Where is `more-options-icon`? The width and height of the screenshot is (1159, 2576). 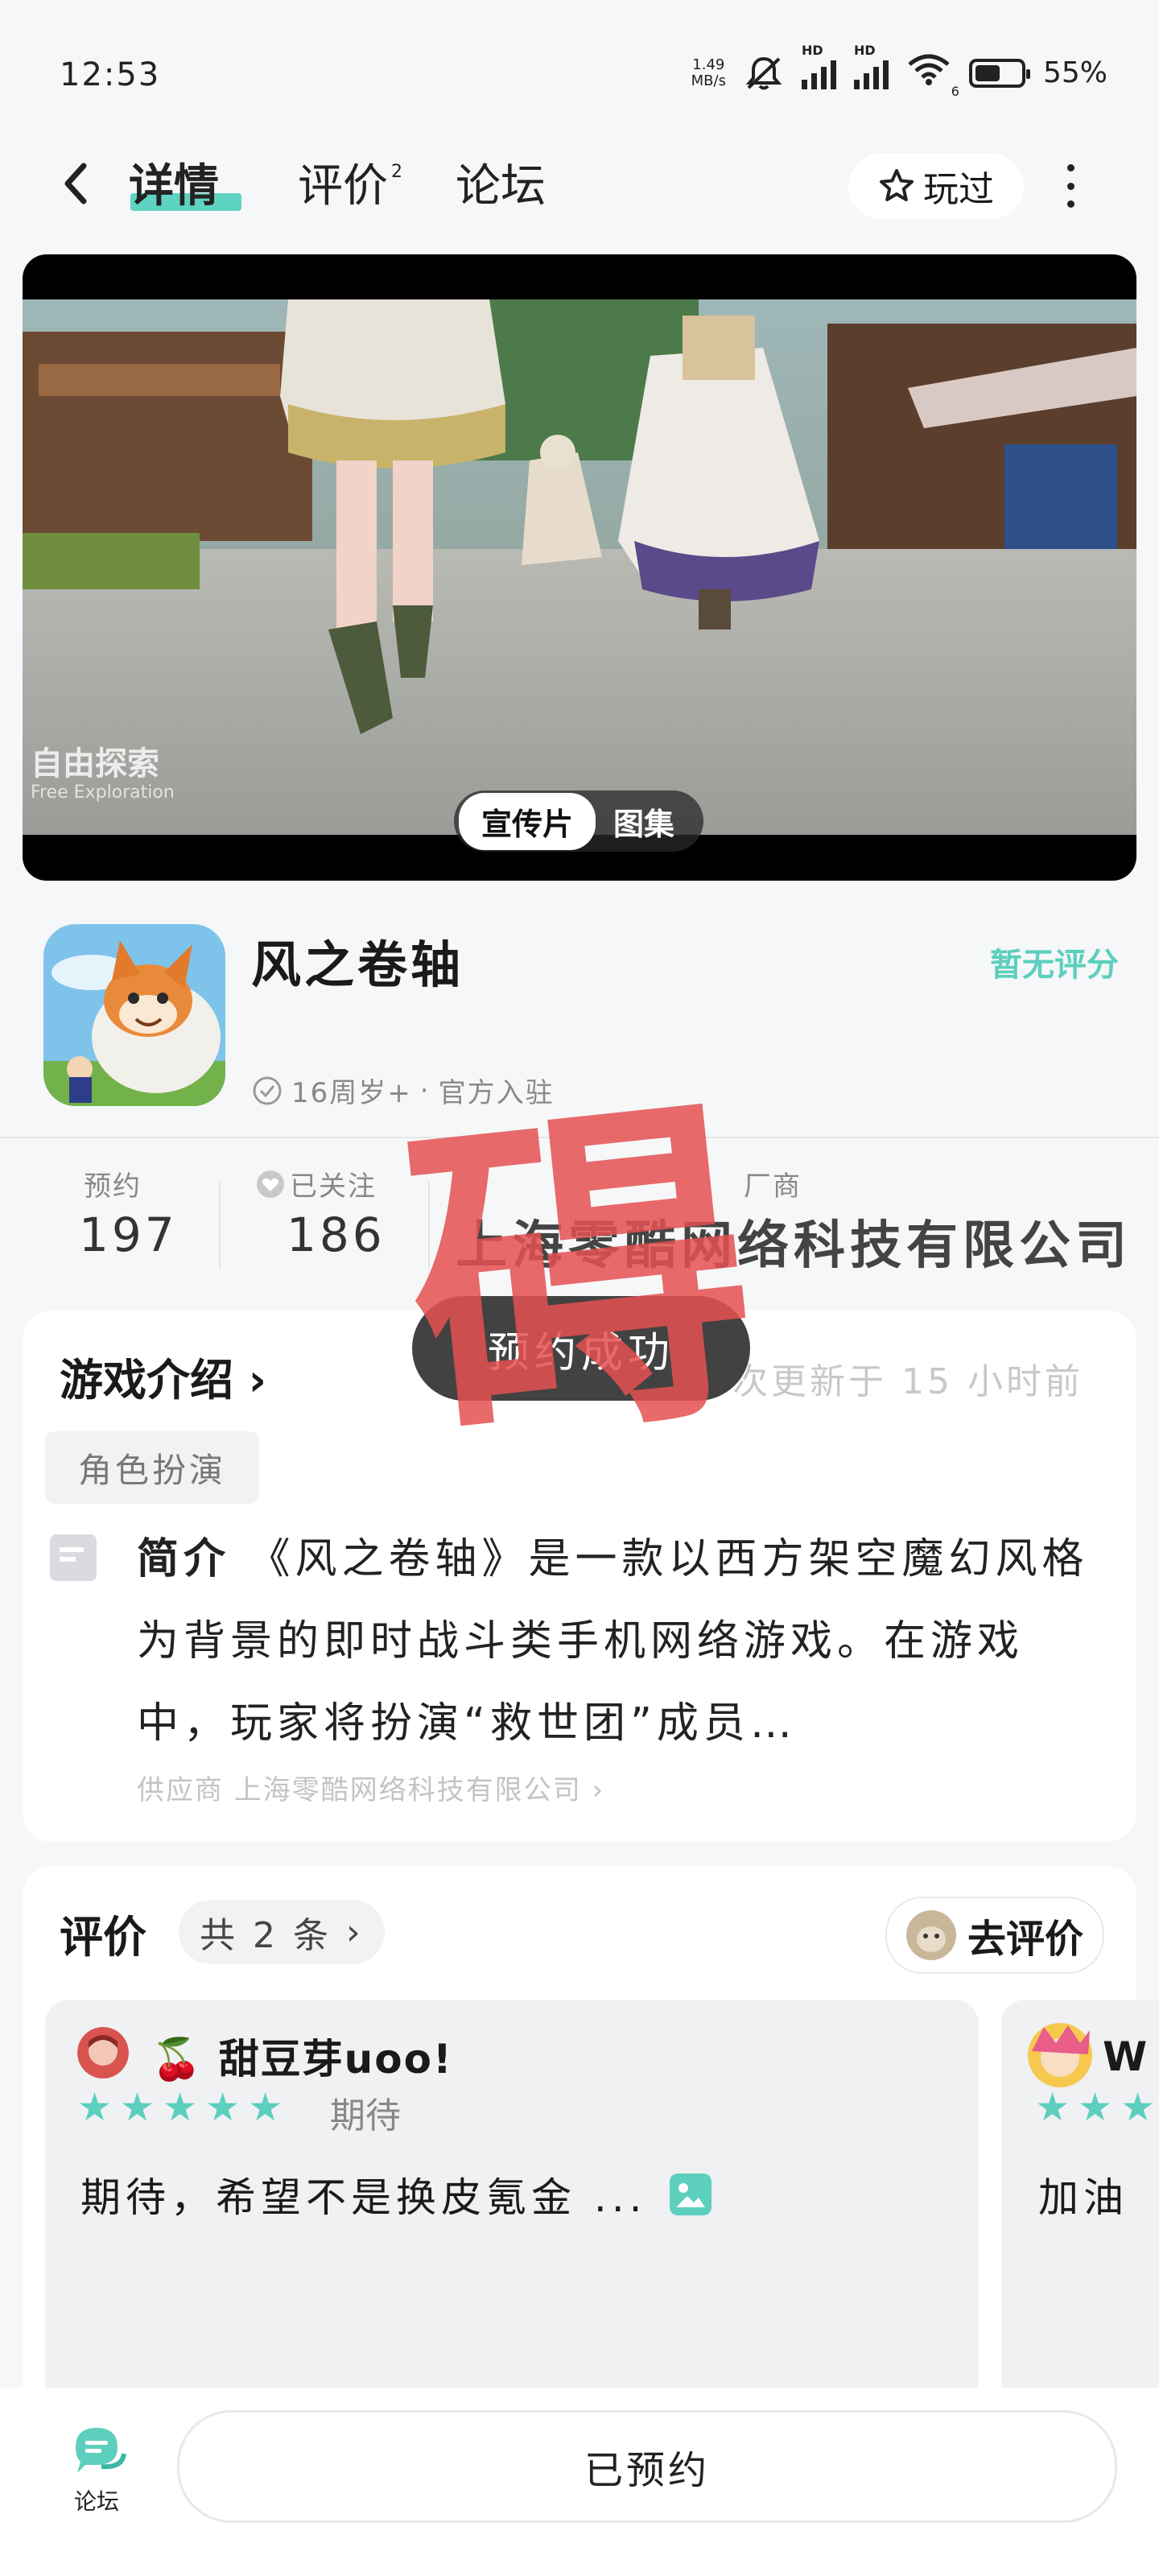 more-options-icon is located at coordinates (1070, 186).